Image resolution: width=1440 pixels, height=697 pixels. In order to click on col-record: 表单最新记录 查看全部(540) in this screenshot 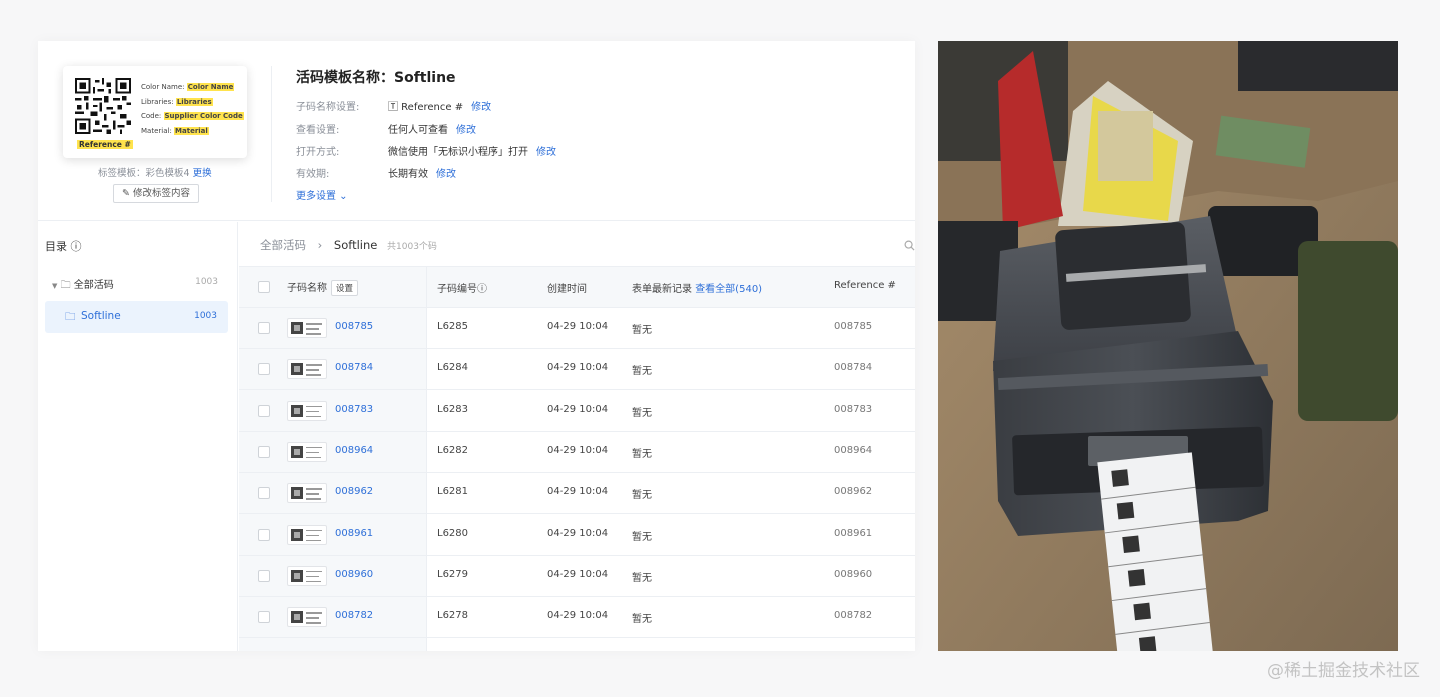, I will do `click(697, 289)`.